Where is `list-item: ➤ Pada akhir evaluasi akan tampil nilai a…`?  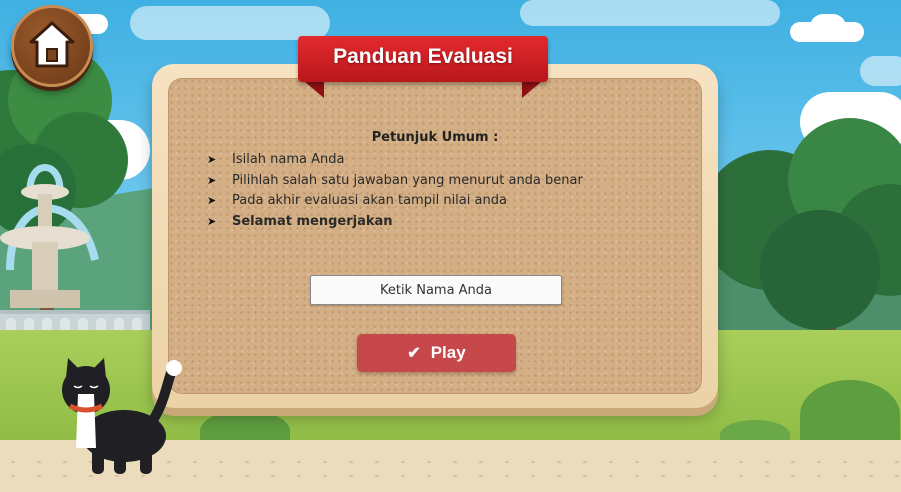
list-item: ➤ Pada akhir evaluasi akan tampil nilai a… is located at coordinates (395, 201).